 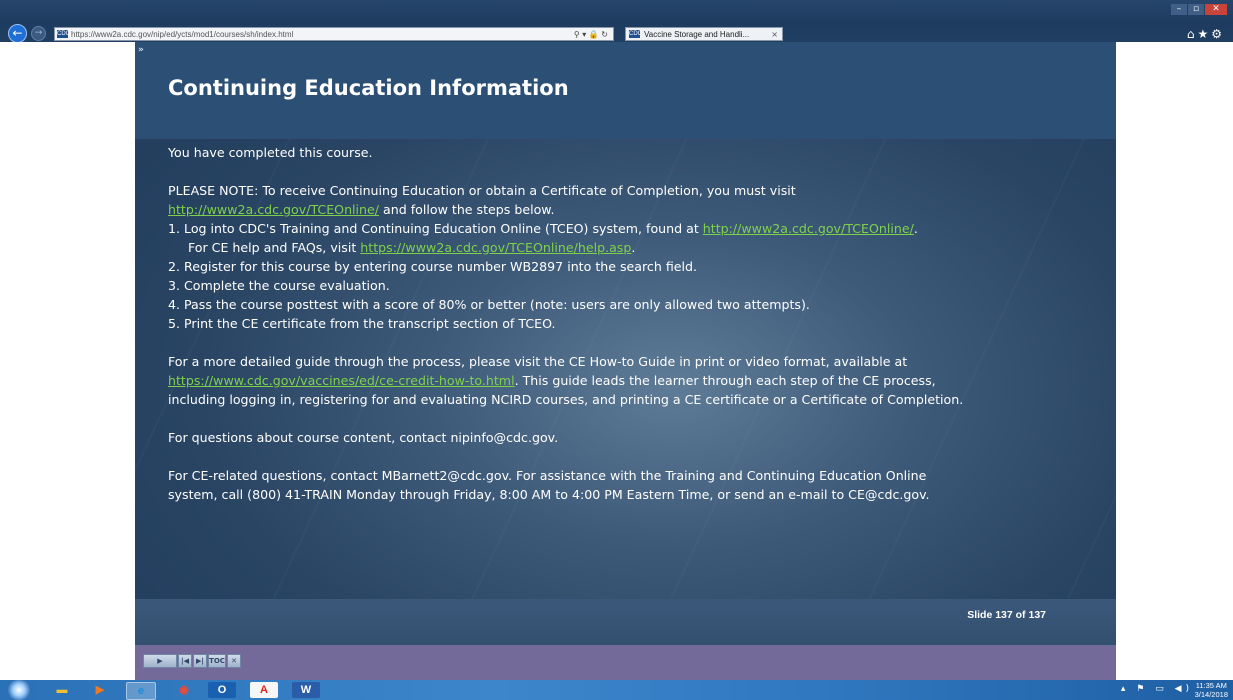 What do you see at coordinates (1006, 615) in the screenshot?
I see `slide-number: Slide 137 of 137` at bounding box center [1006, 615].